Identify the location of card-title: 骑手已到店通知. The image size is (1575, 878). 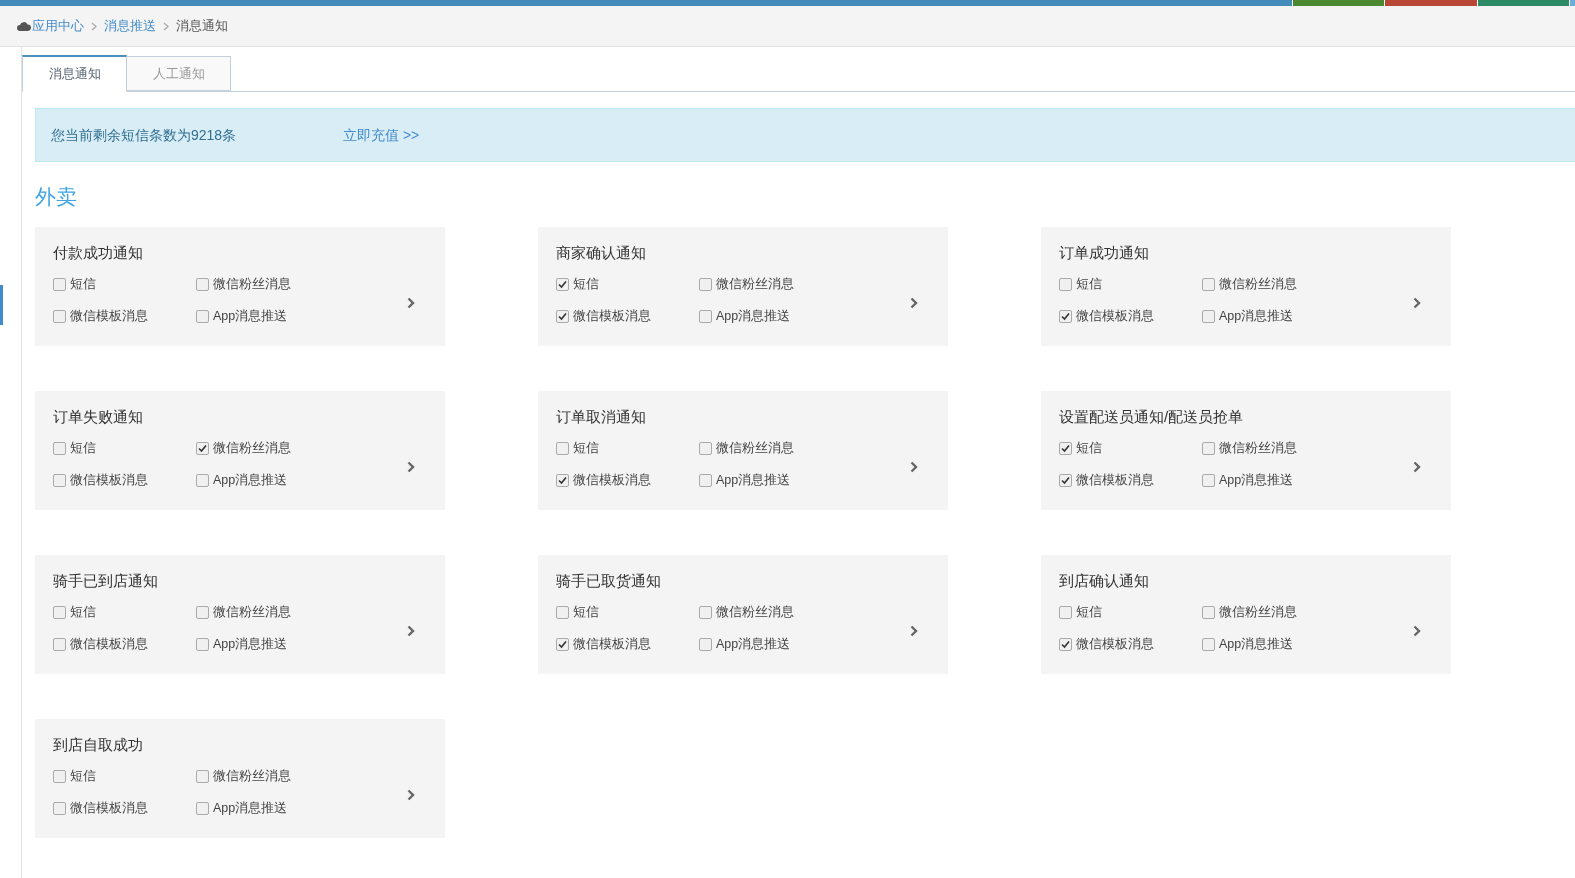
(106, 581).